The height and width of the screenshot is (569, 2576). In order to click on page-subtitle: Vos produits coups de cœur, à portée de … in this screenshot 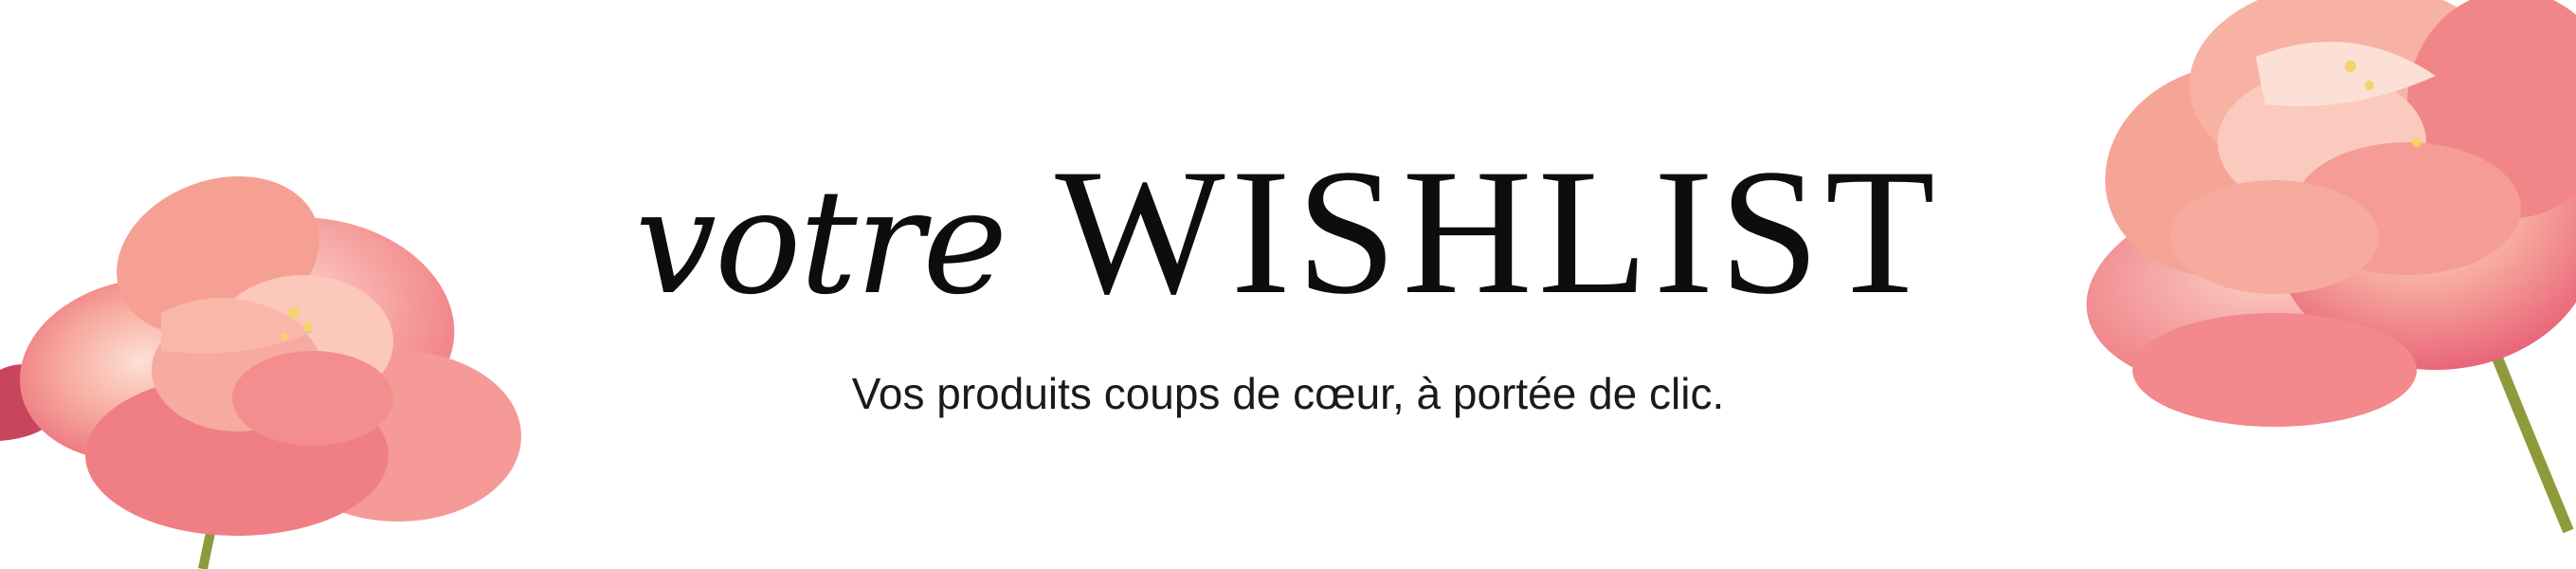, I will do `click(1288, 393)`.